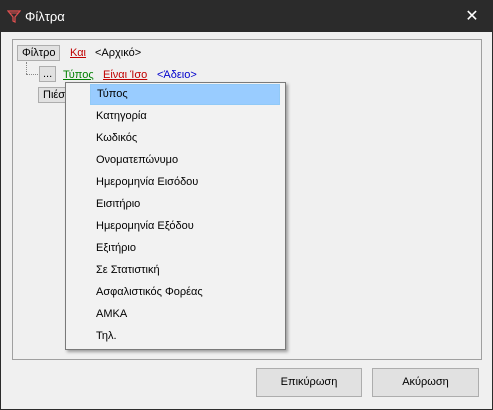 The height and width of the screenshot is (410, 493). Describe the element at coordinates (185, 160) in the screenshot. I see `dropdown-item-full-name: Ονοματεπώνυμο` at that location.